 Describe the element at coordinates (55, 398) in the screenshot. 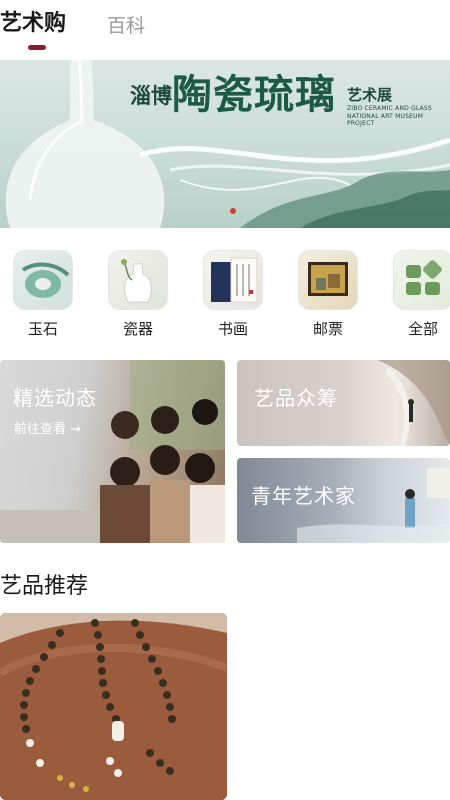

I see `featured-news-title: 精选动态` at that location.